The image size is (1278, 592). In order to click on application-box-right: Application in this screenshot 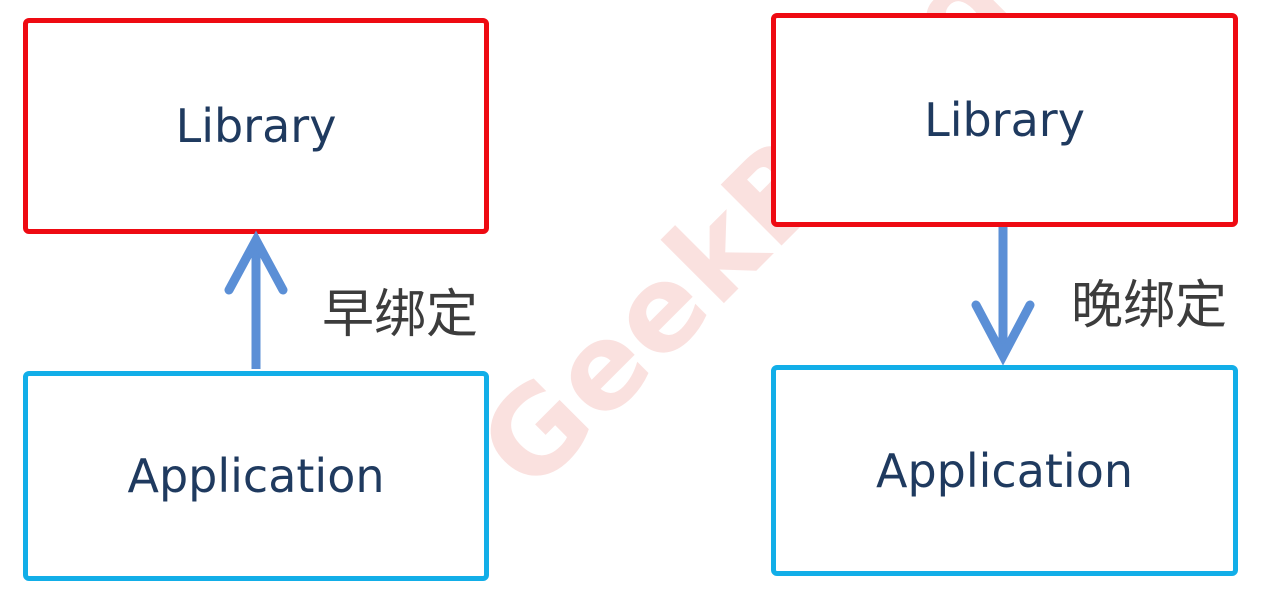, I will do `click(1004, 470)`.